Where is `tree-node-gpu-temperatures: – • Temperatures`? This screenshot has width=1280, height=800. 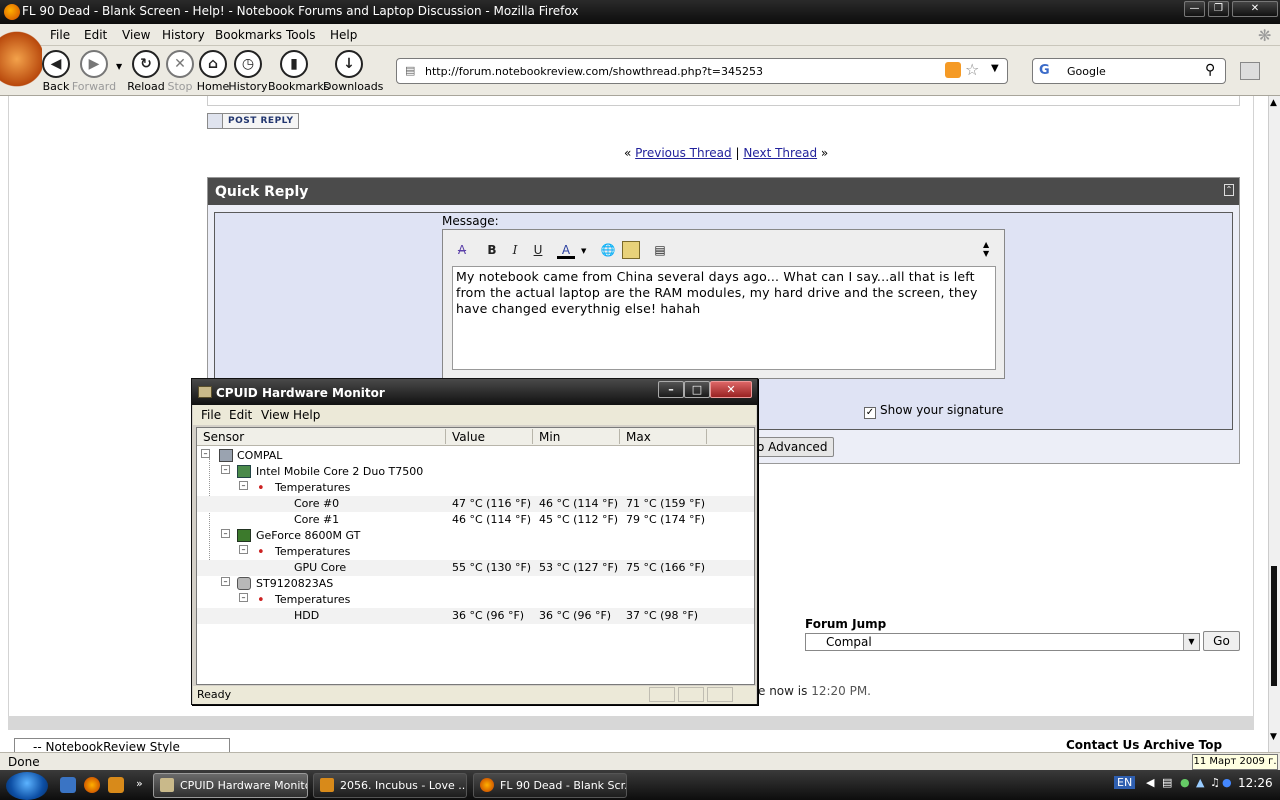 tree-node-gpu-temperatures: – • Temperatures is located at coordinates (475, 552).